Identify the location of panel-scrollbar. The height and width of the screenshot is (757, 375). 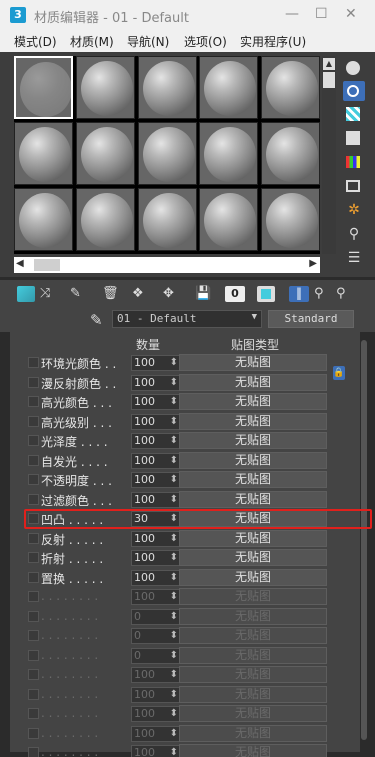
(364, 540).